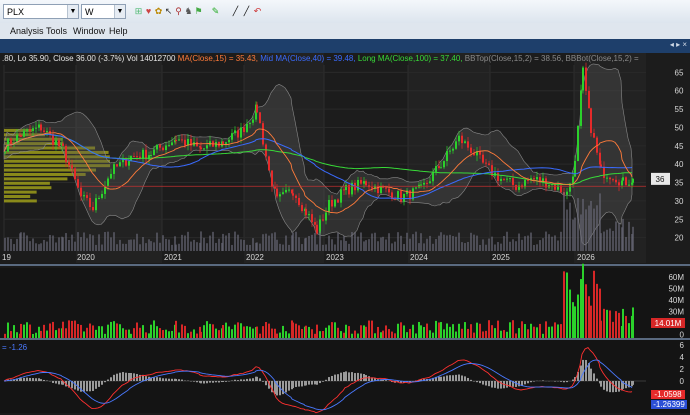 The height and width of the screenshot is (415, 690). Describe the element at coordinates (158, 11) in the screenshot. I see `palette-icon: ✿` at that location.